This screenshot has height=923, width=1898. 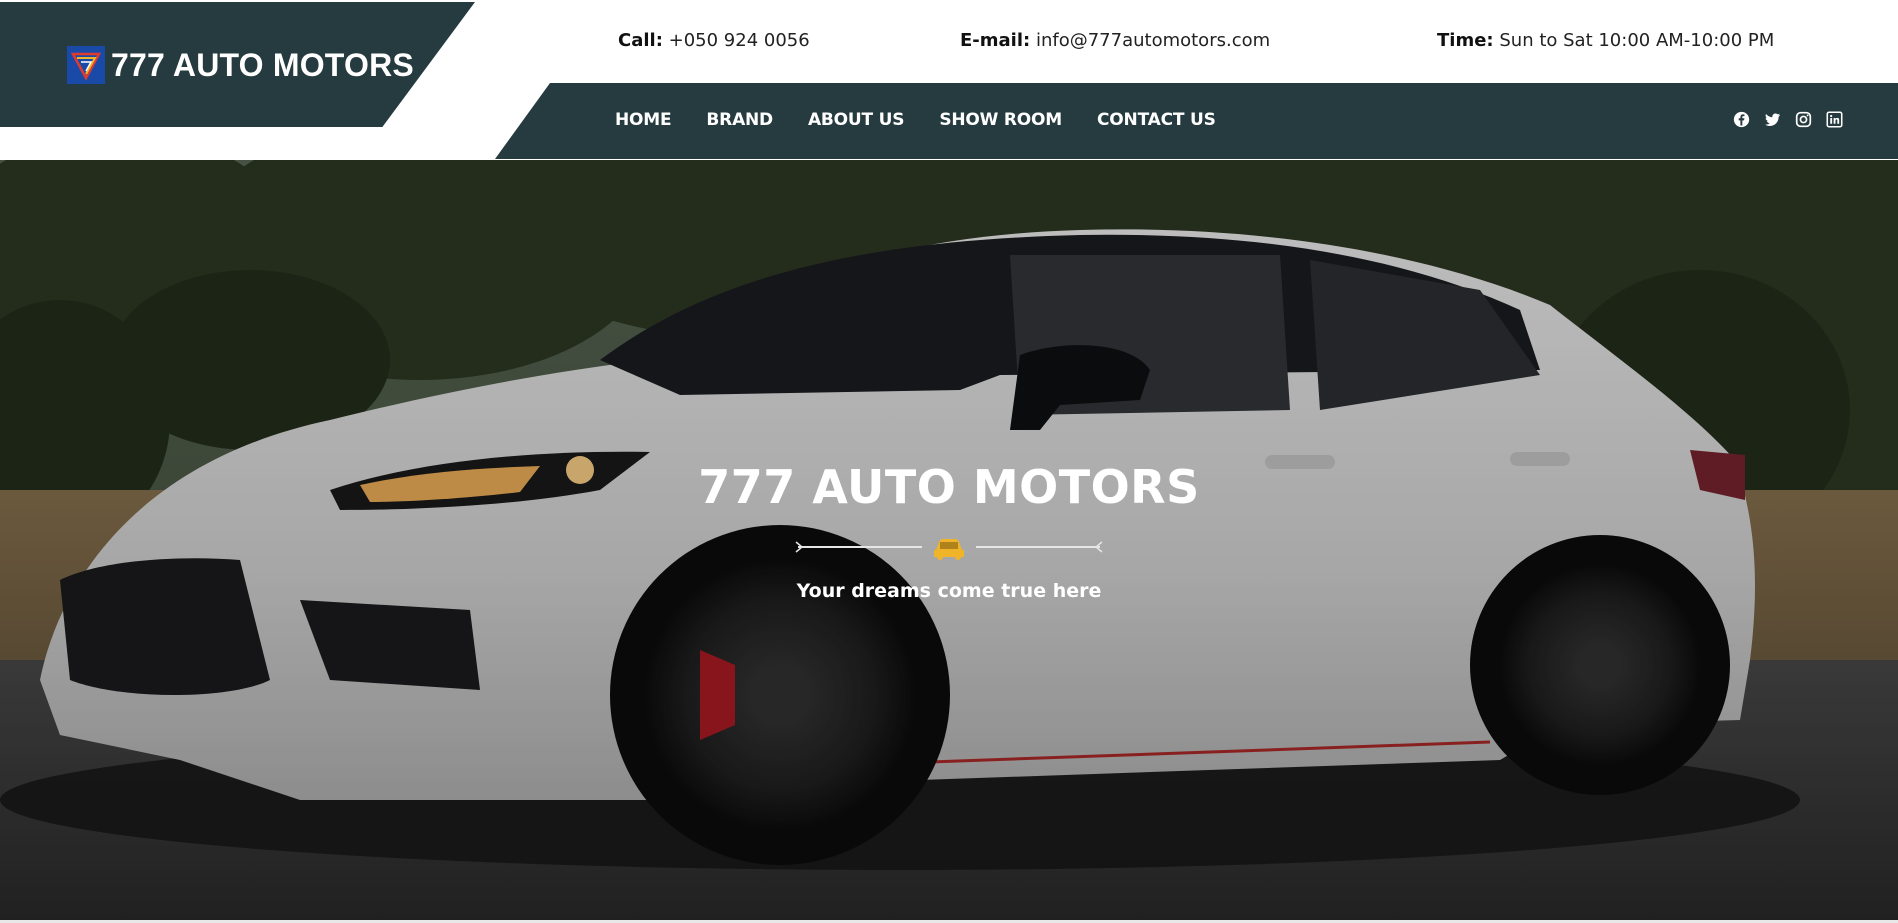 I want to click on facebook-icon, so click(x=1741, y=119).